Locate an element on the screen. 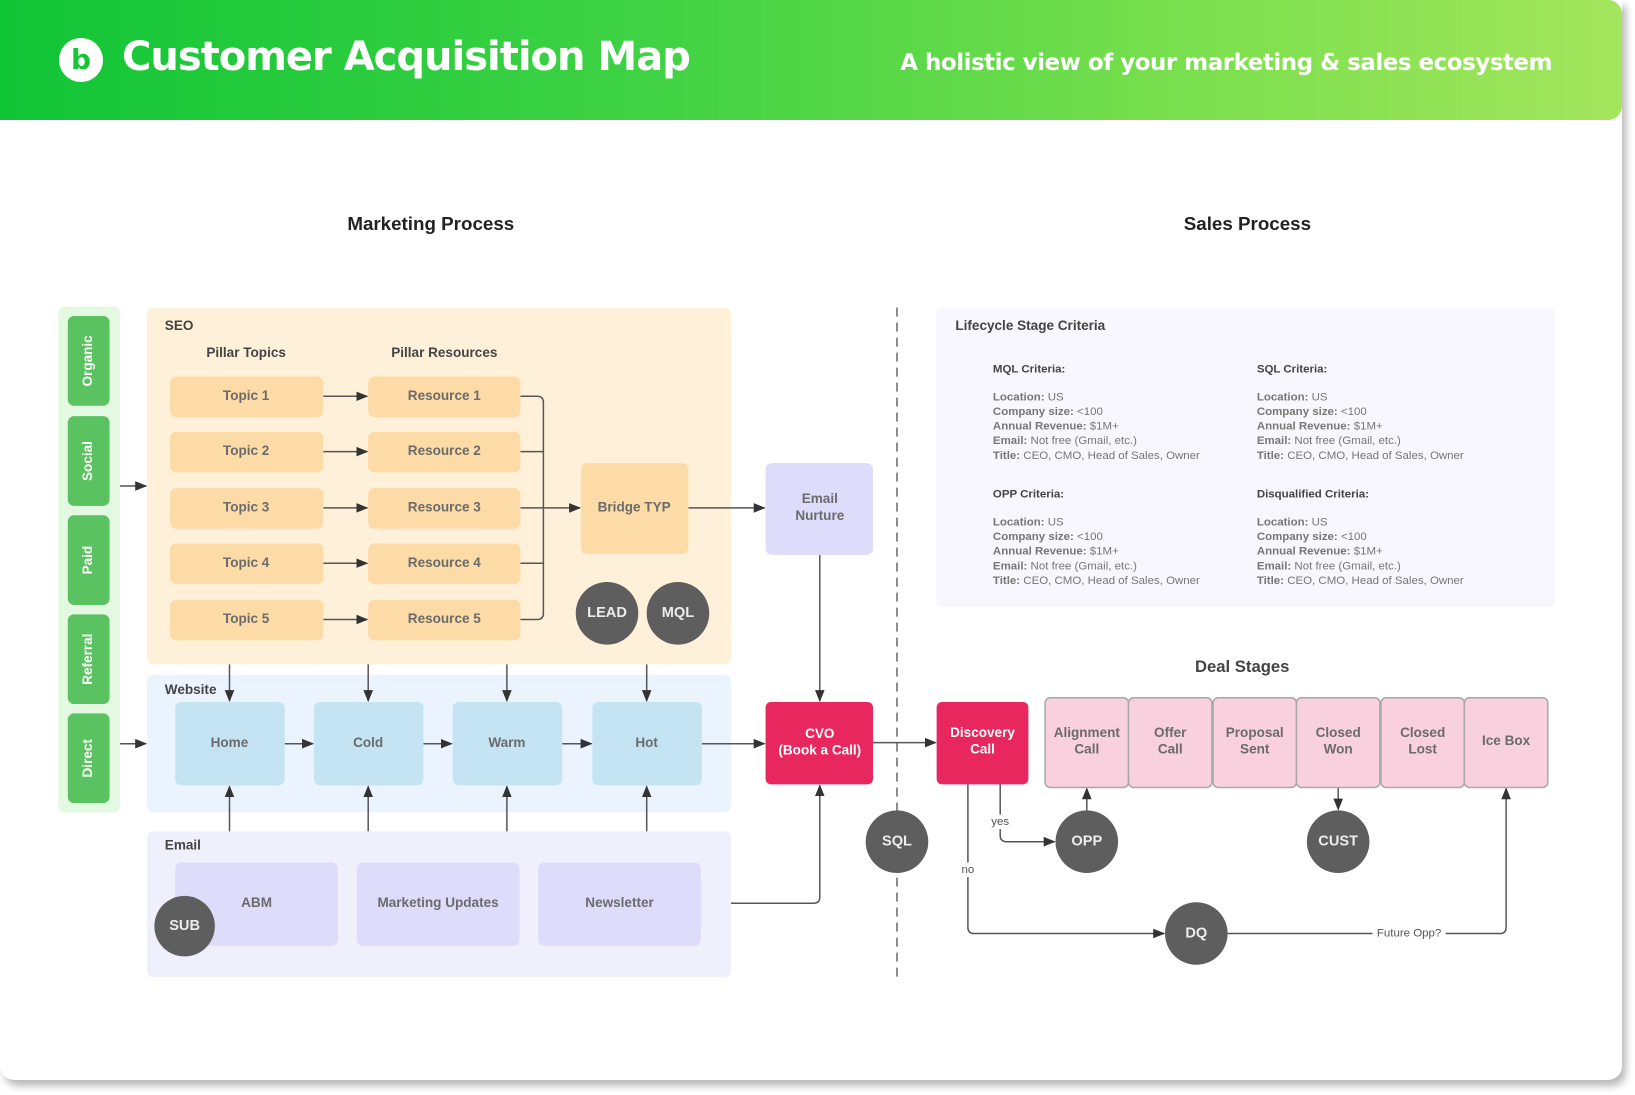  resource-node: Resource 1 is located at coordinates (444, 397).